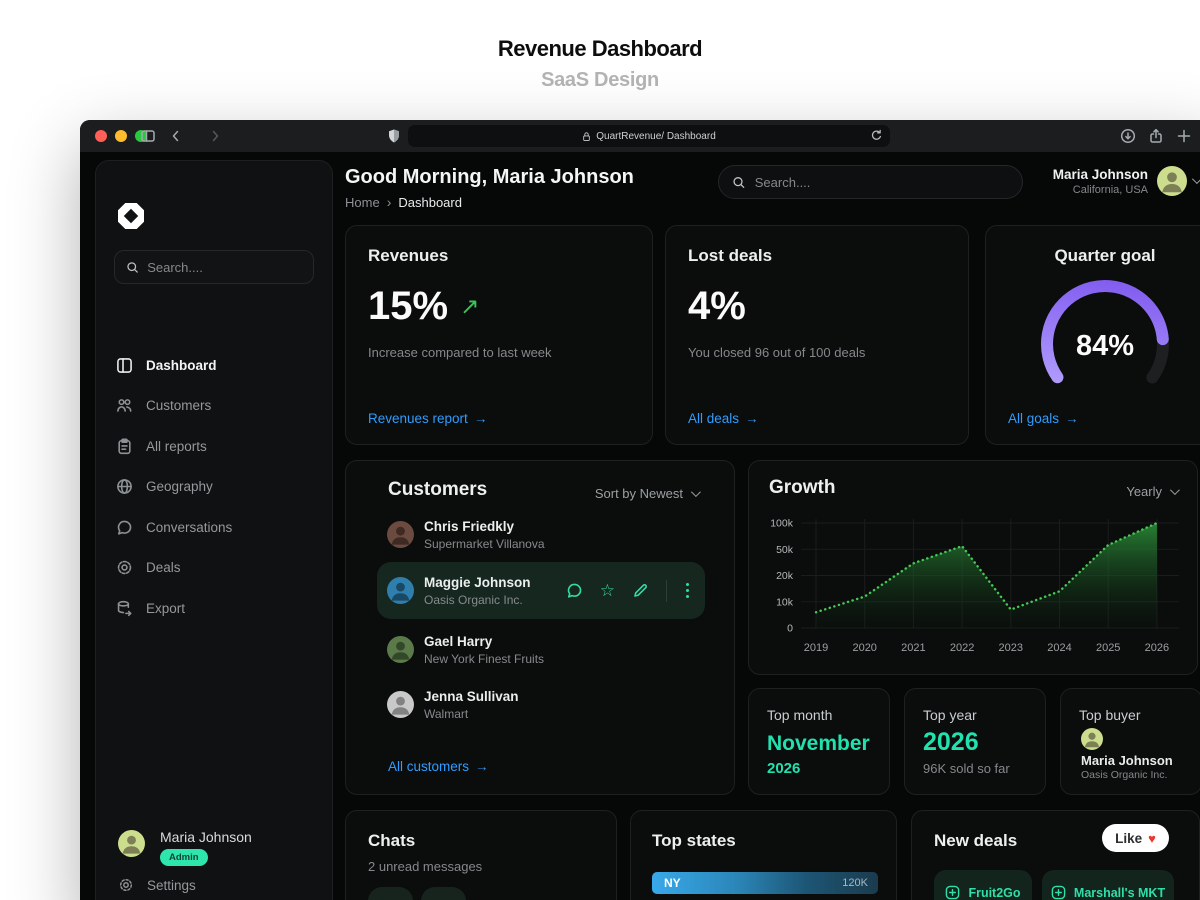 The image size is (1200, 900). Describe the element at coordinates (473, 600) in the screenshot. I see `customer-company: Oasis Organic Inc.` at that location.